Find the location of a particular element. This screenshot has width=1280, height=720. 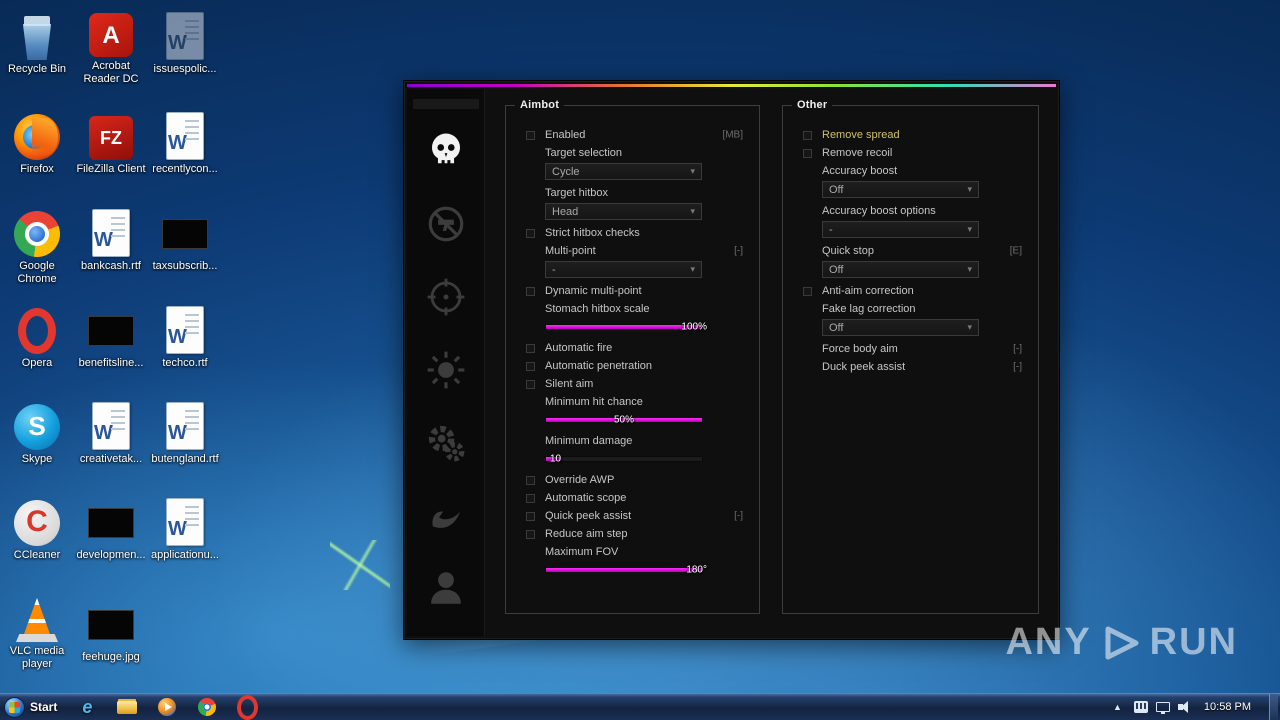

accuracy-boost-dropdown: Off ▾ is located at coordinates (900, 189).